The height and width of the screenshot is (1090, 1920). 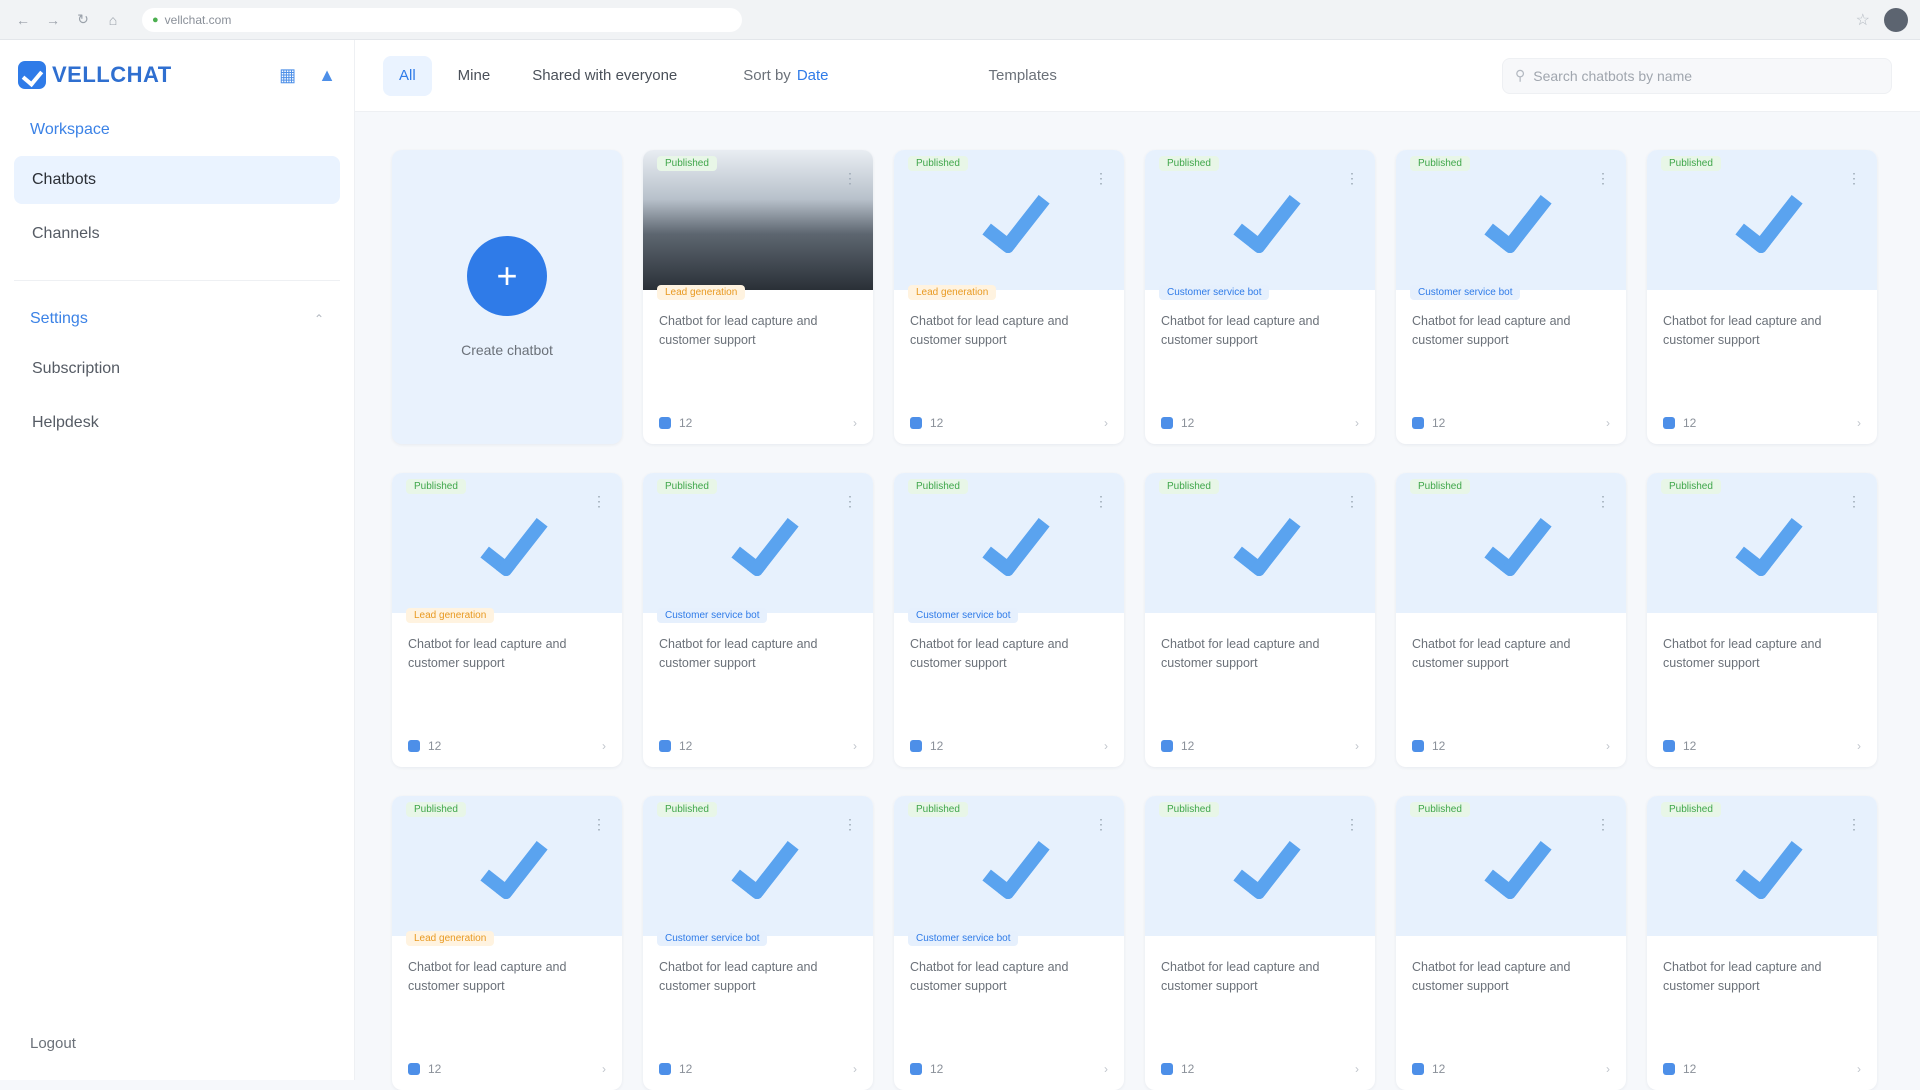 I want to click on logout-link: Logout, so click(x=53, y=1043).